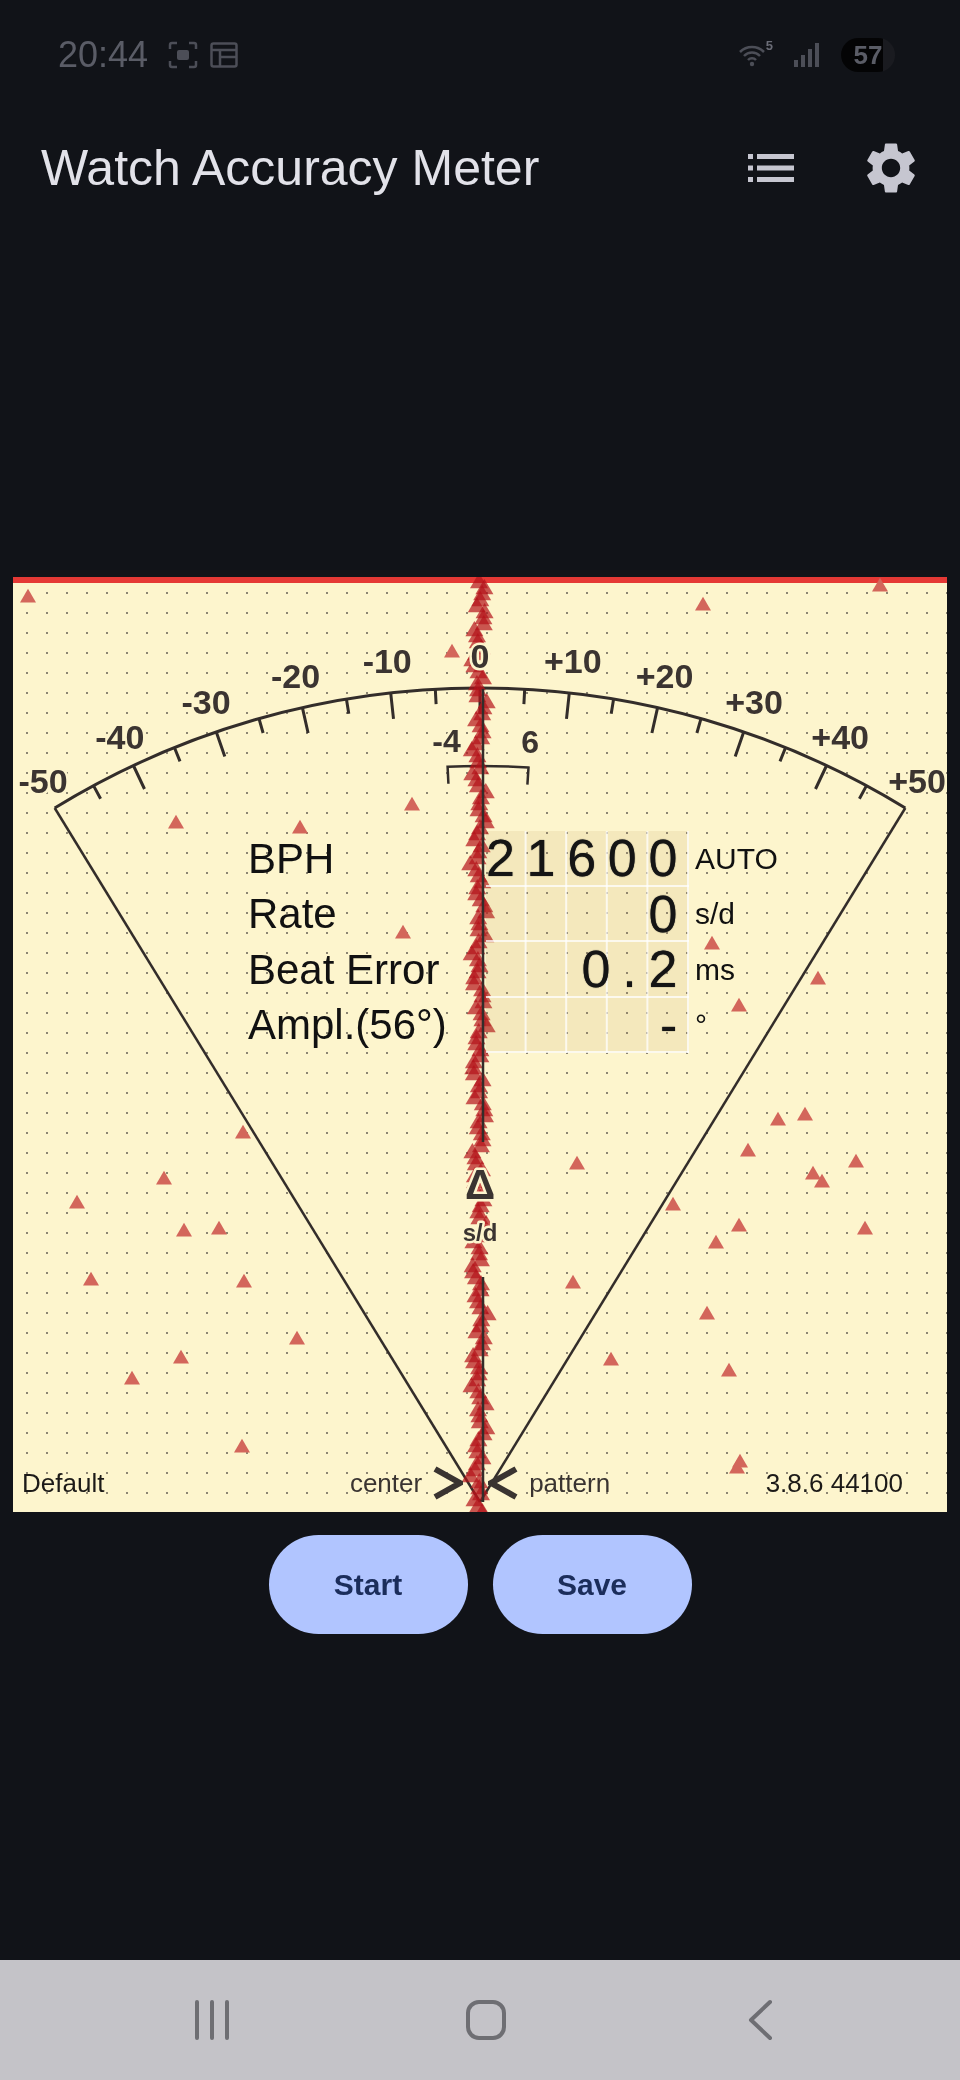 The height and width of the screenshot is (2080, 960). What do you see at coordinates (572, 661) in the screenshot?
I see `scale-label: +10` at bounding box center [572, 661].